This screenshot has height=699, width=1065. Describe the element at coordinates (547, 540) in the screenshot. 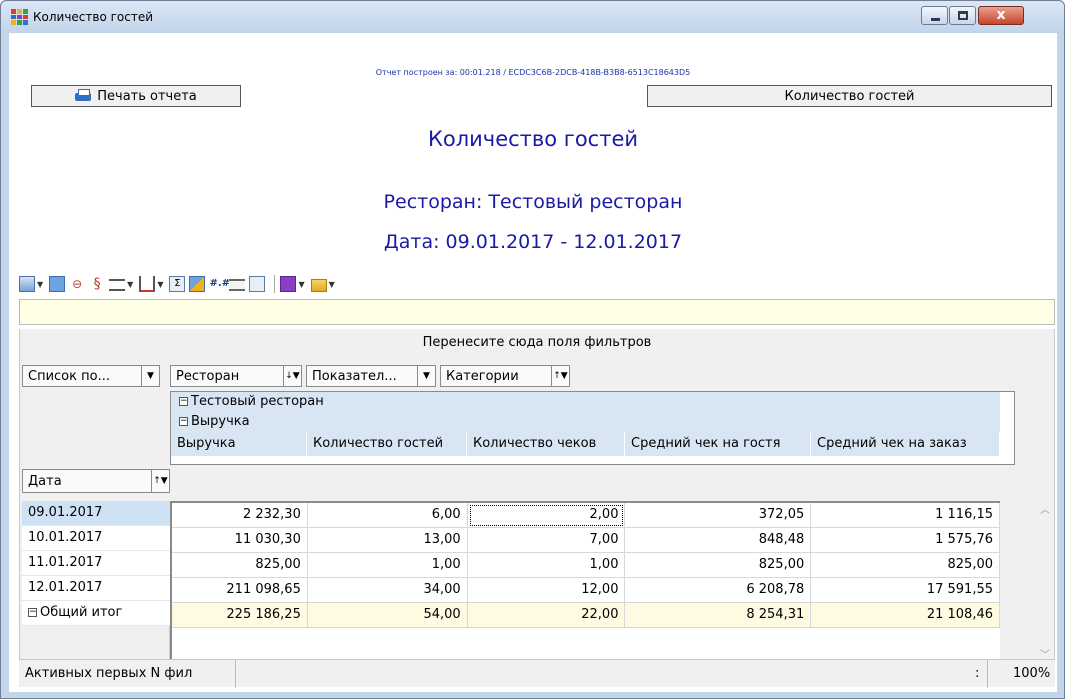

I see `data-cell: 7,00` at that location.